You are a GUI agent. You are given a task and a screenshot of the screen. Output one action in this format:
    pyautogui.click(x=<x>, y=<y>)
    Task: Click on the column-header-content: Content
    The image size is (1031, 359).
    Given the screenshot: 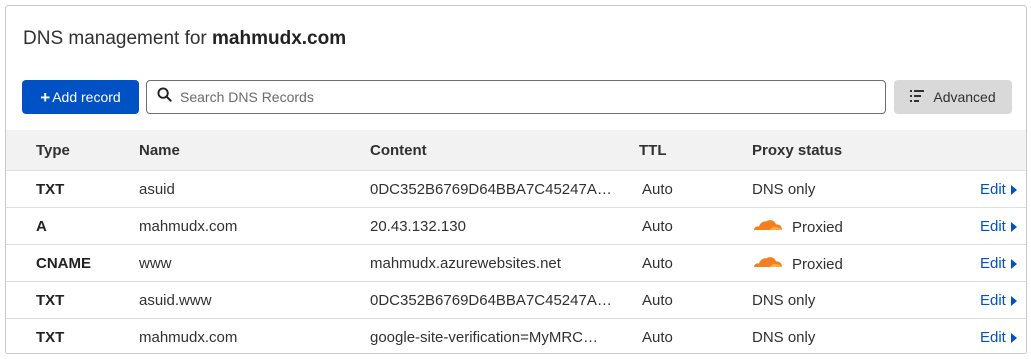 What is the action you would take?
    pyautogui.click(x=398, y=150)
    